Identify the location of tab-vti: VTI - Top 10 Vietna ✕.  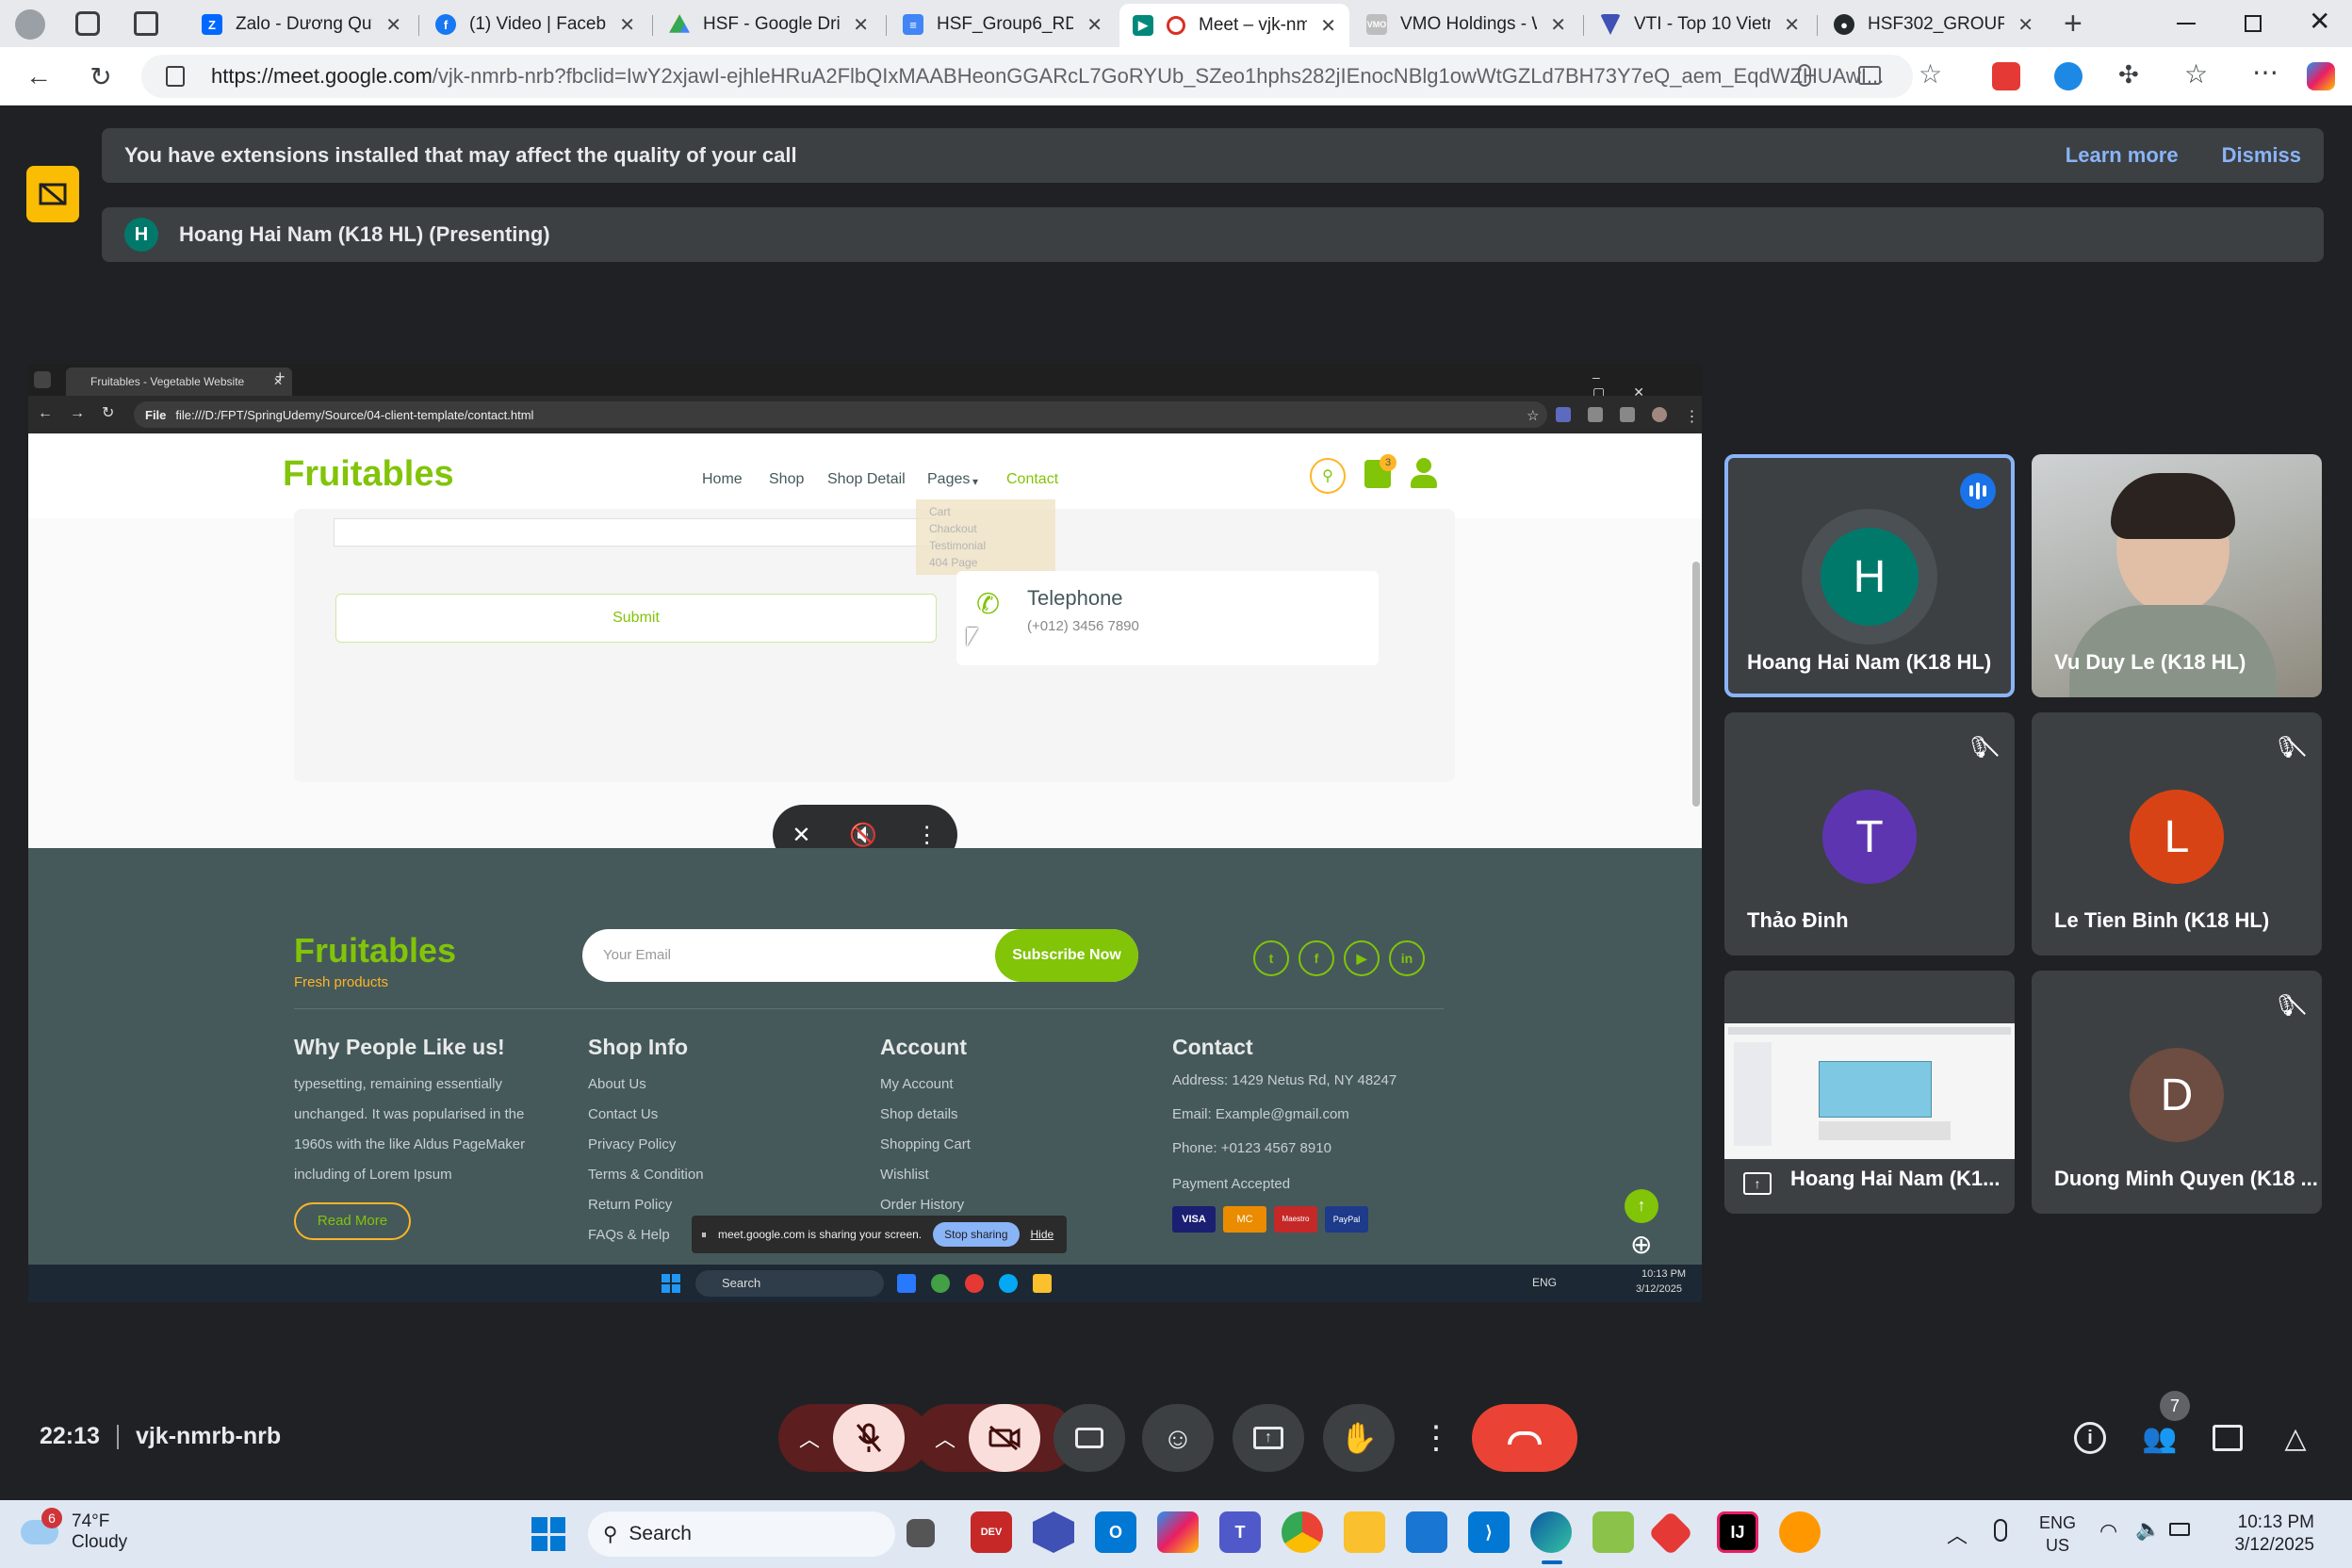
(1700, 24).